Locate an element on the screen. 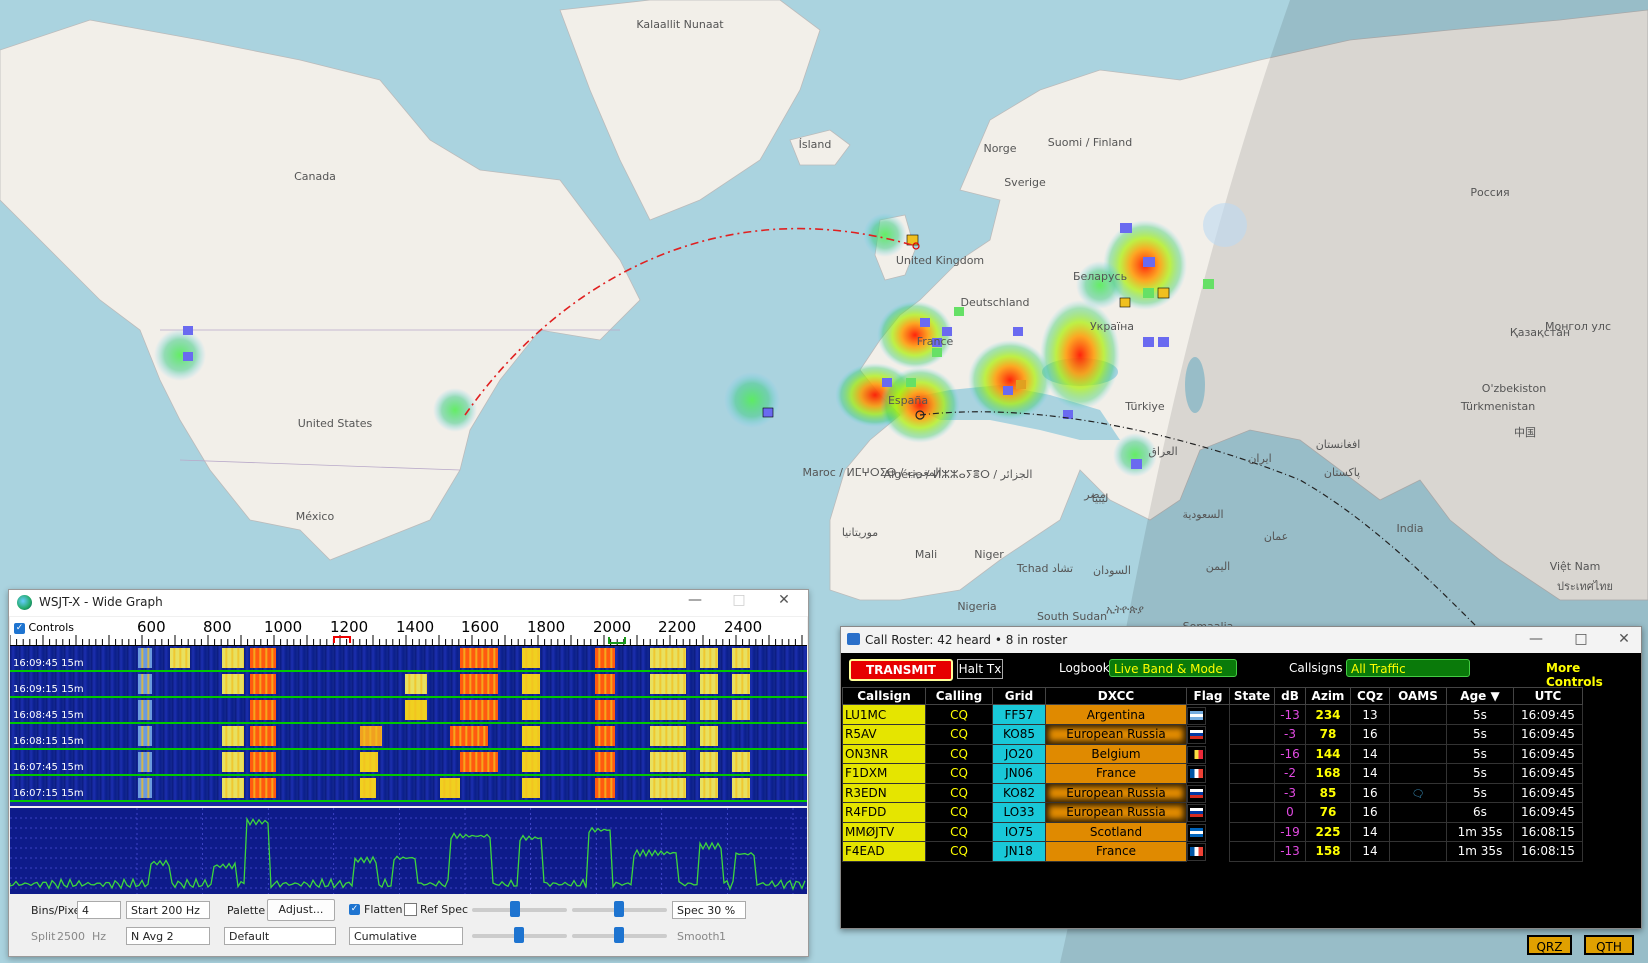  spec-percent-spinbox: Spec 30 % is located at coordinates (709, 910).